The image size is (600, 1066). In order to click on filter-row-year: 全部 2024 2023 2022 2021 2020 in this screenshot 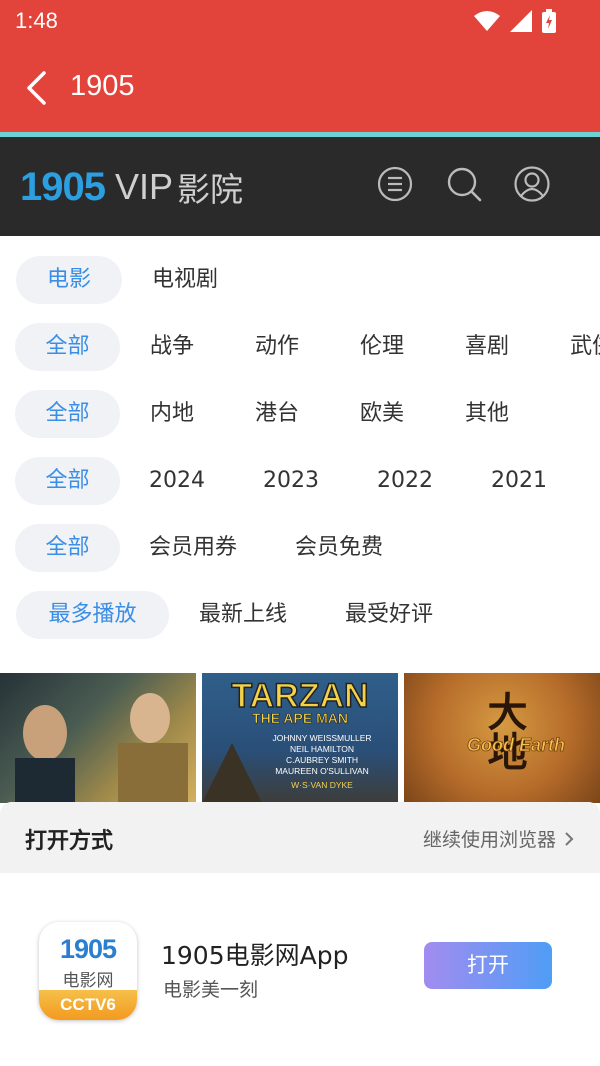, I will do `click(307, 481)`.